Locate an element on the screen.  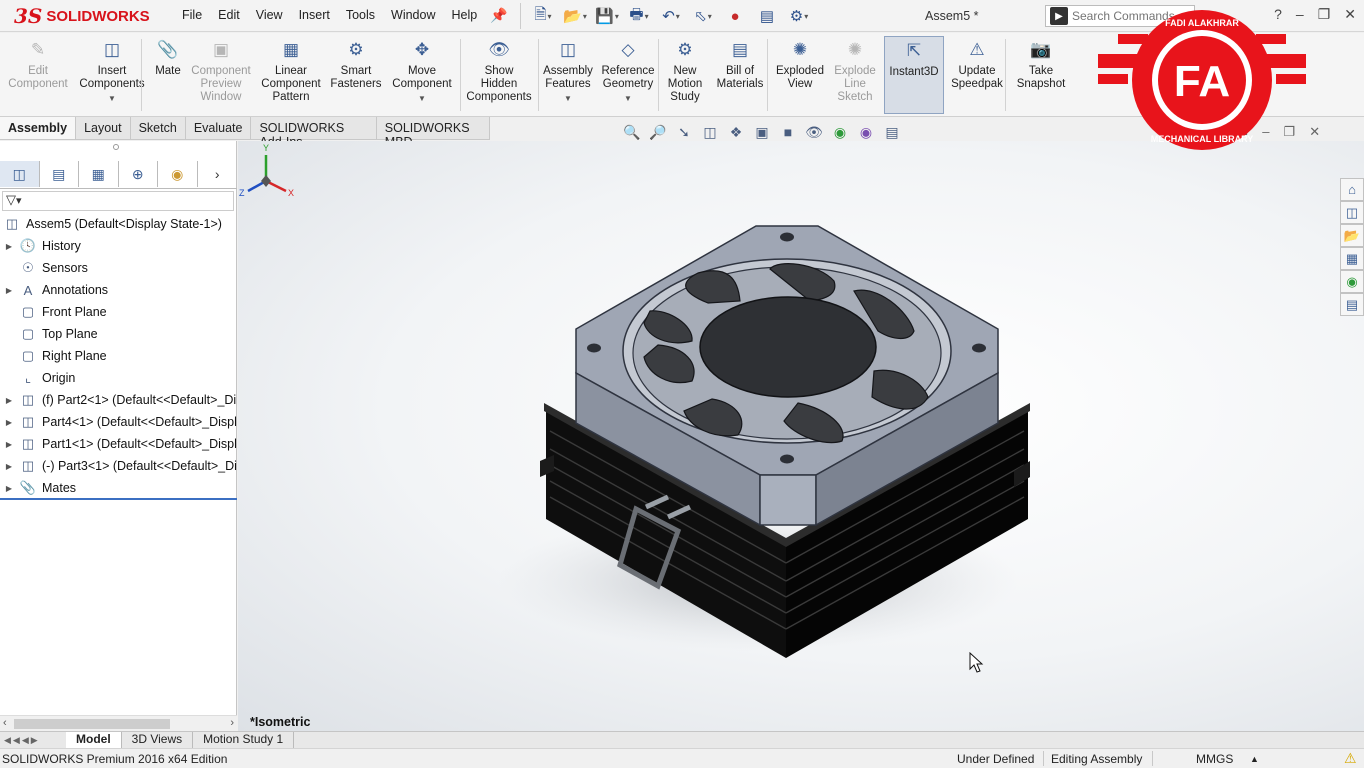
tab-evaluate: Evaluate is located at coordinates (219, 128).